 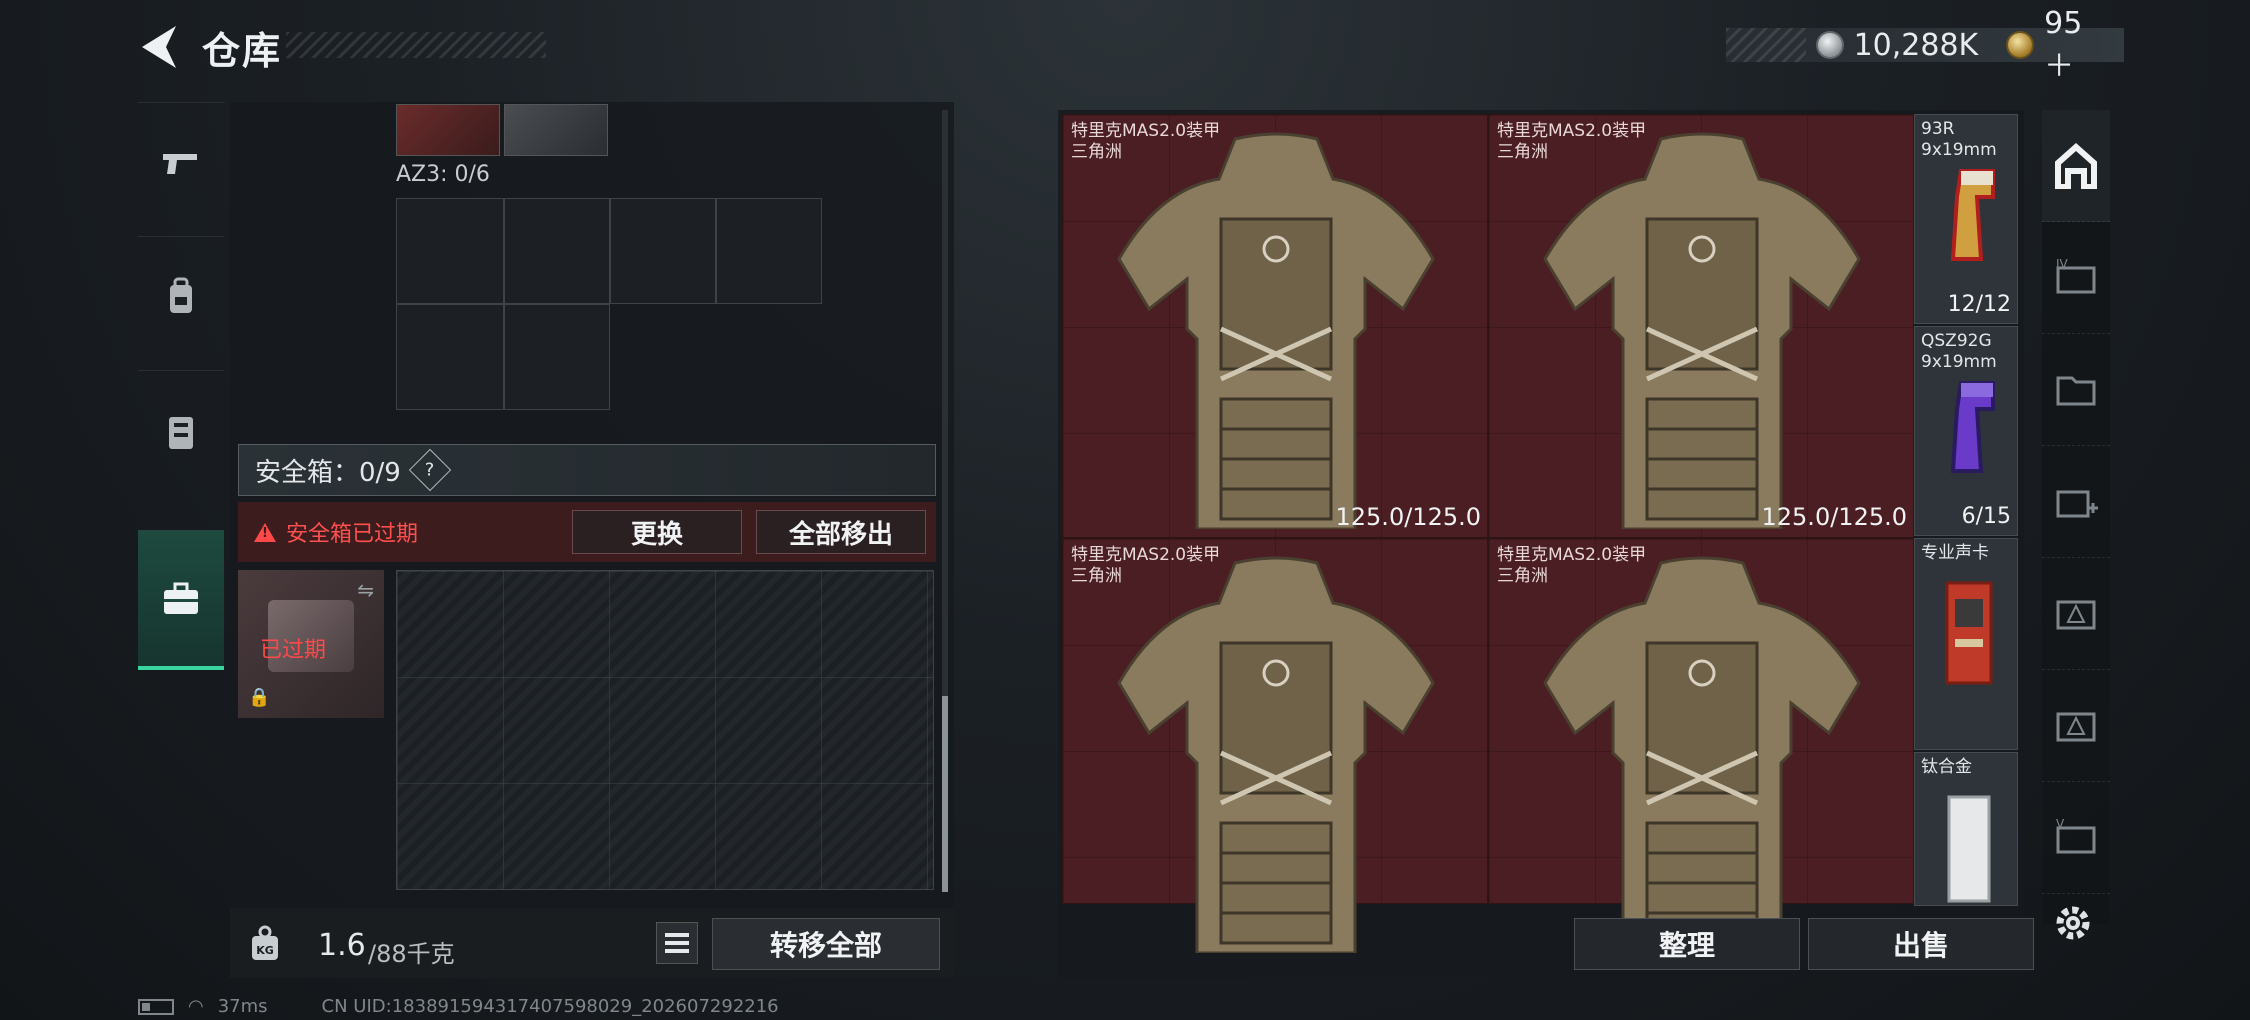 What do you see at coordinates (242, 1006) in the screenshot?
I see `ping-value: 37ms` at bounding box center [242, 1006].